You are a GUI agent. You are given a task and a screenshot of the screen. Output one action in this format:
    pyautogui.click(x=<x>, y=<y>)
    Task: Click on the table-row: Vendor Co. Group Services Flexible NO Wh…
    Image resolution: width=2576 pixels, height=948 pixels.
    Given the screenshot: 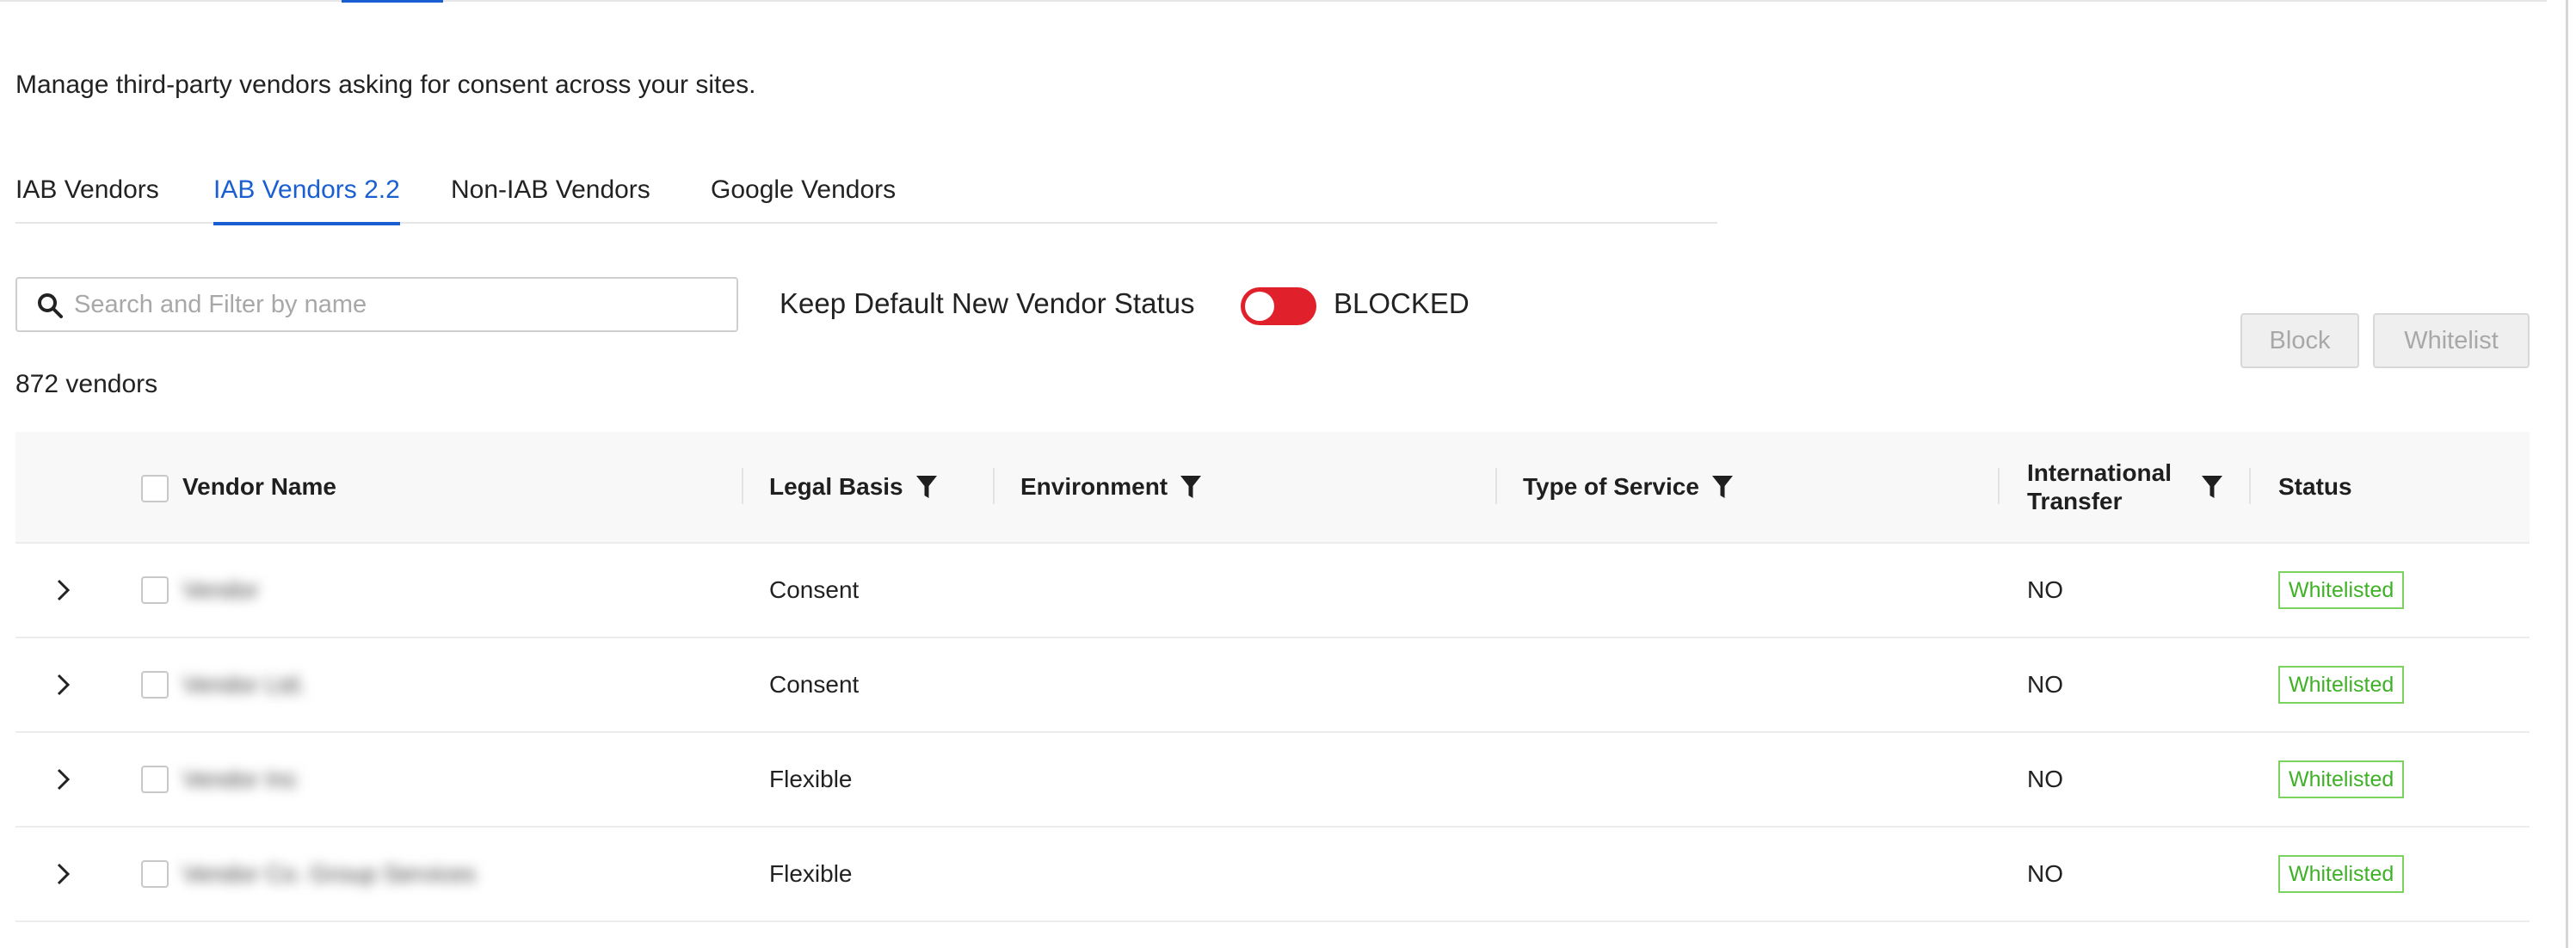 What is the action you would take?
    pyautogui.click(x=1273, y=875)
    